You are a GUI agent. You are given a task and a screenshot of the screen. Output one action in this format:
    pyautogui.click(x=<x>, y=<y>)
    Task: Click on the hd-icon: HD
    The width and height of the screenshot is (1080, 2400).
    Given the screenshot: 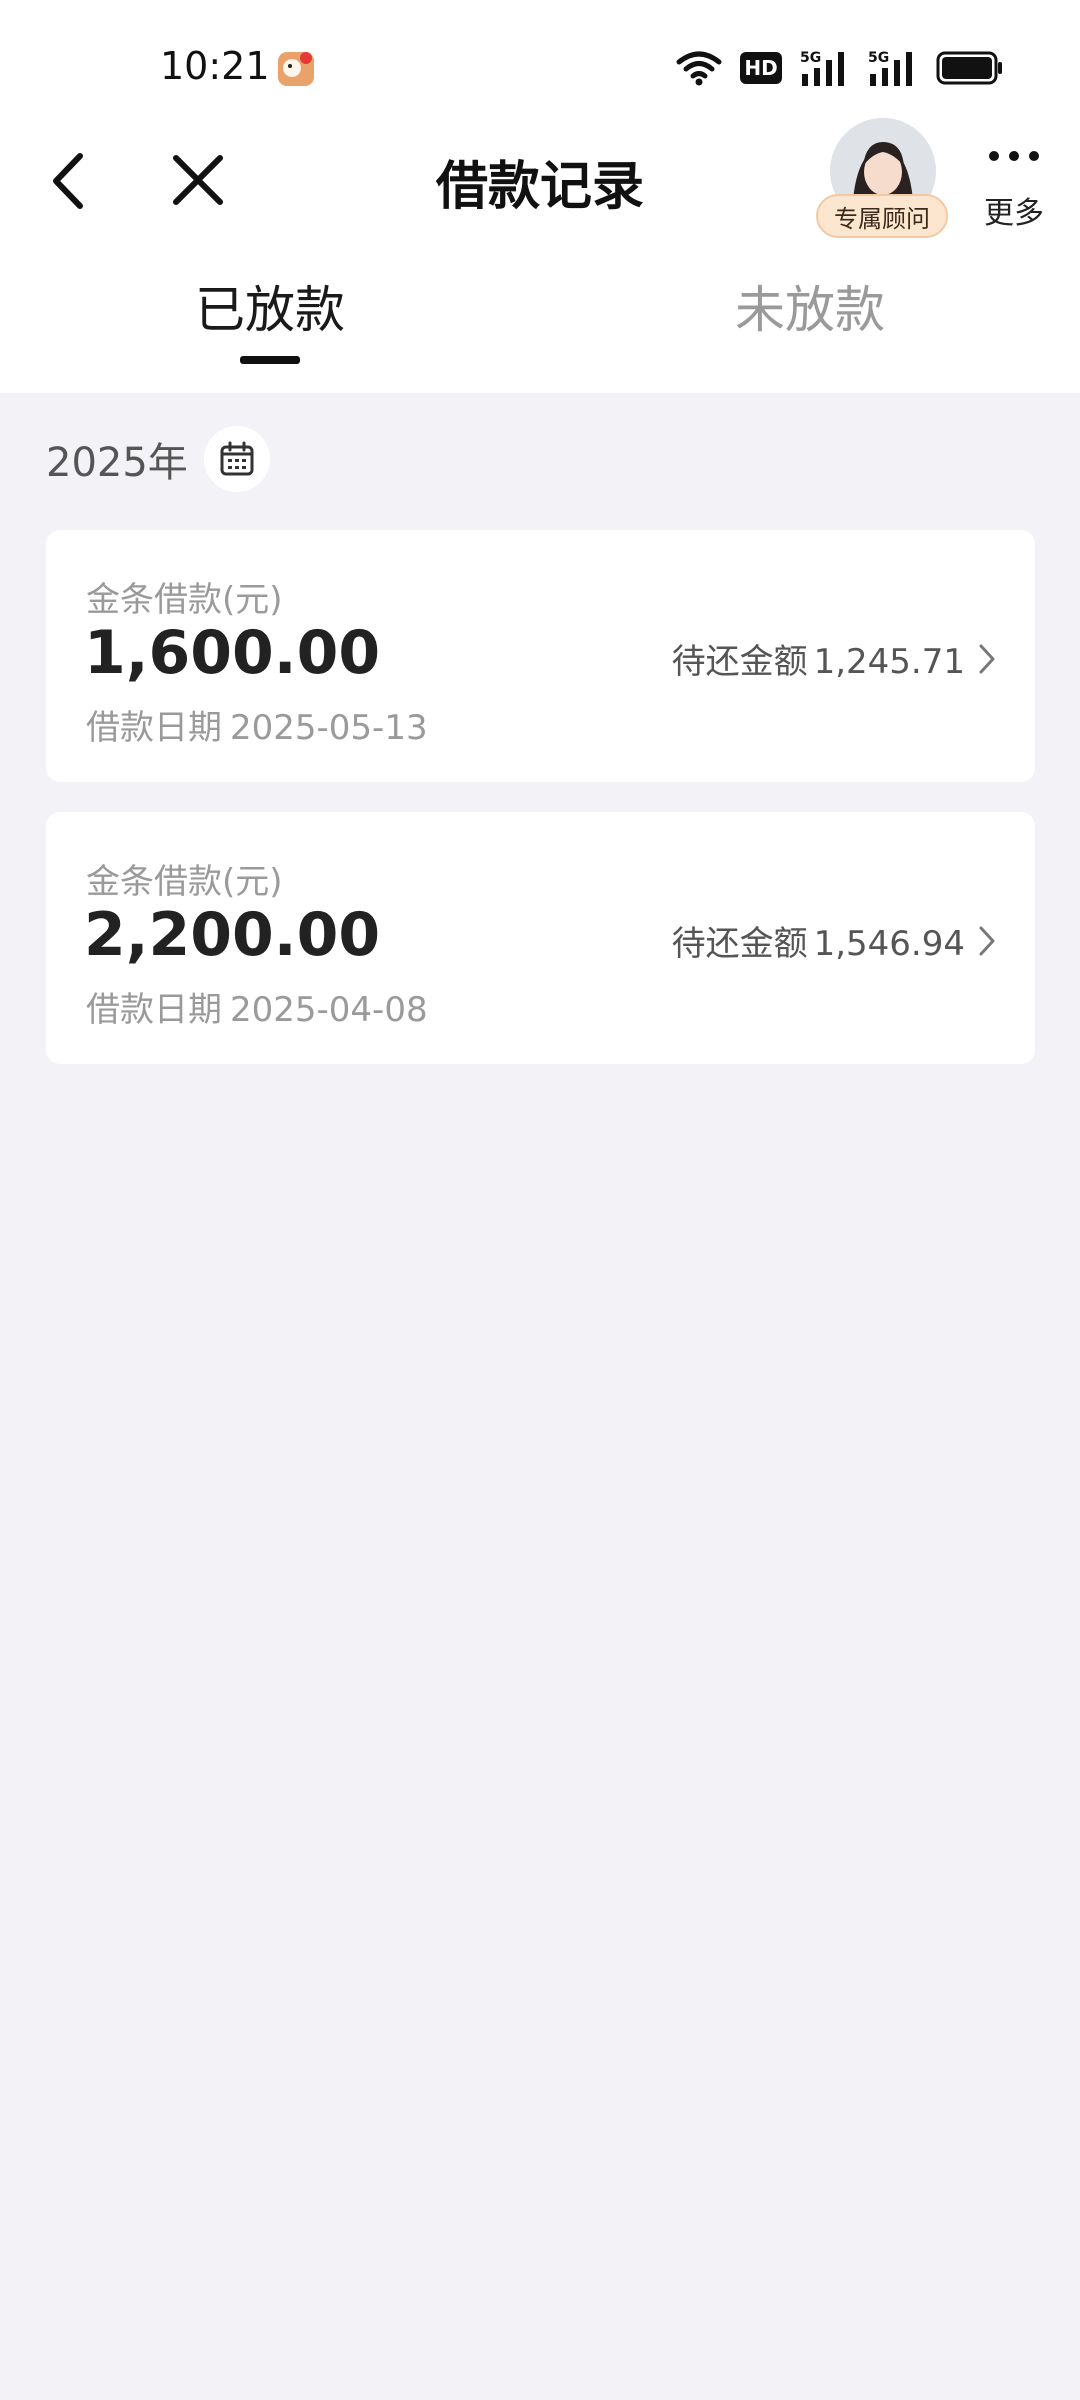 What is the action you would take?
    pyautogui.click(x=761, y=68)
    